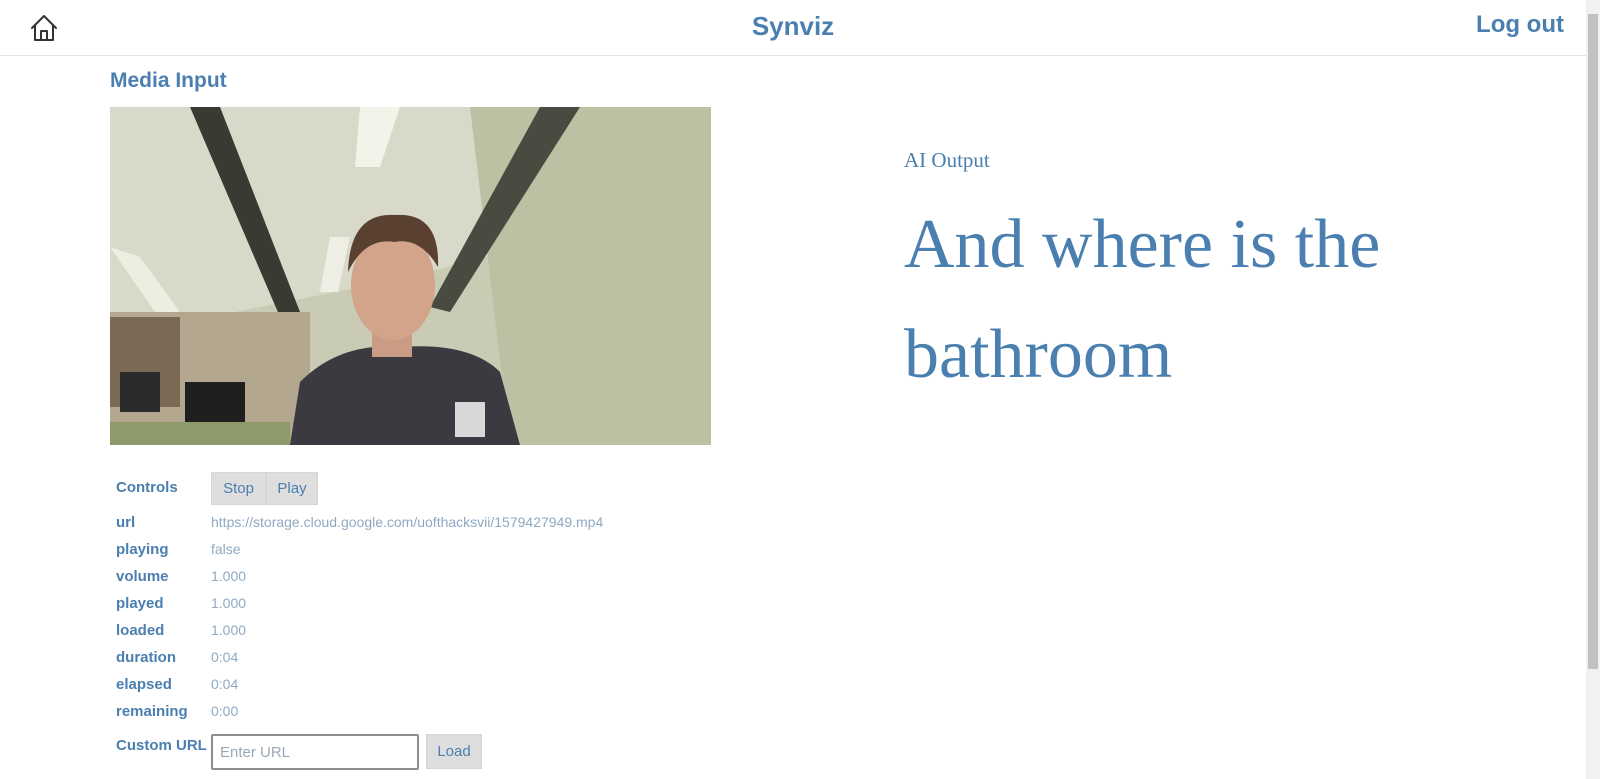 The height and width of the screenshot is (779, 1600). I want to click on field-value-playing: false, so click(226, 549).